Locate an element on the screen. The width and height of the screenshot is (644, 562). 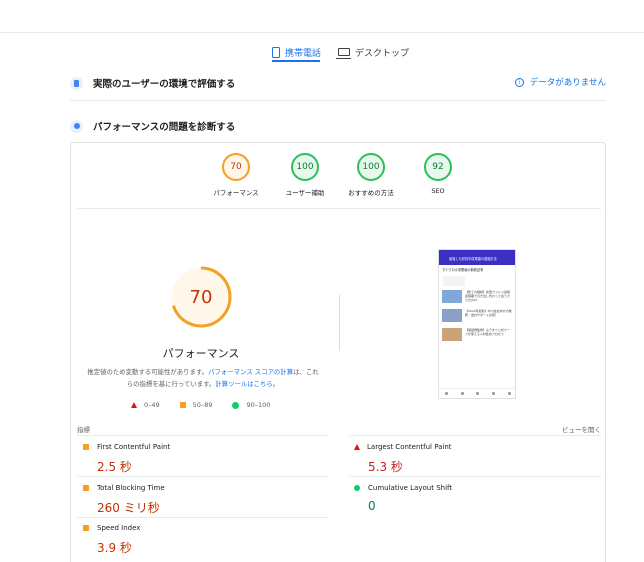
gauge-score: 70 is located at coordinates (236, 167).